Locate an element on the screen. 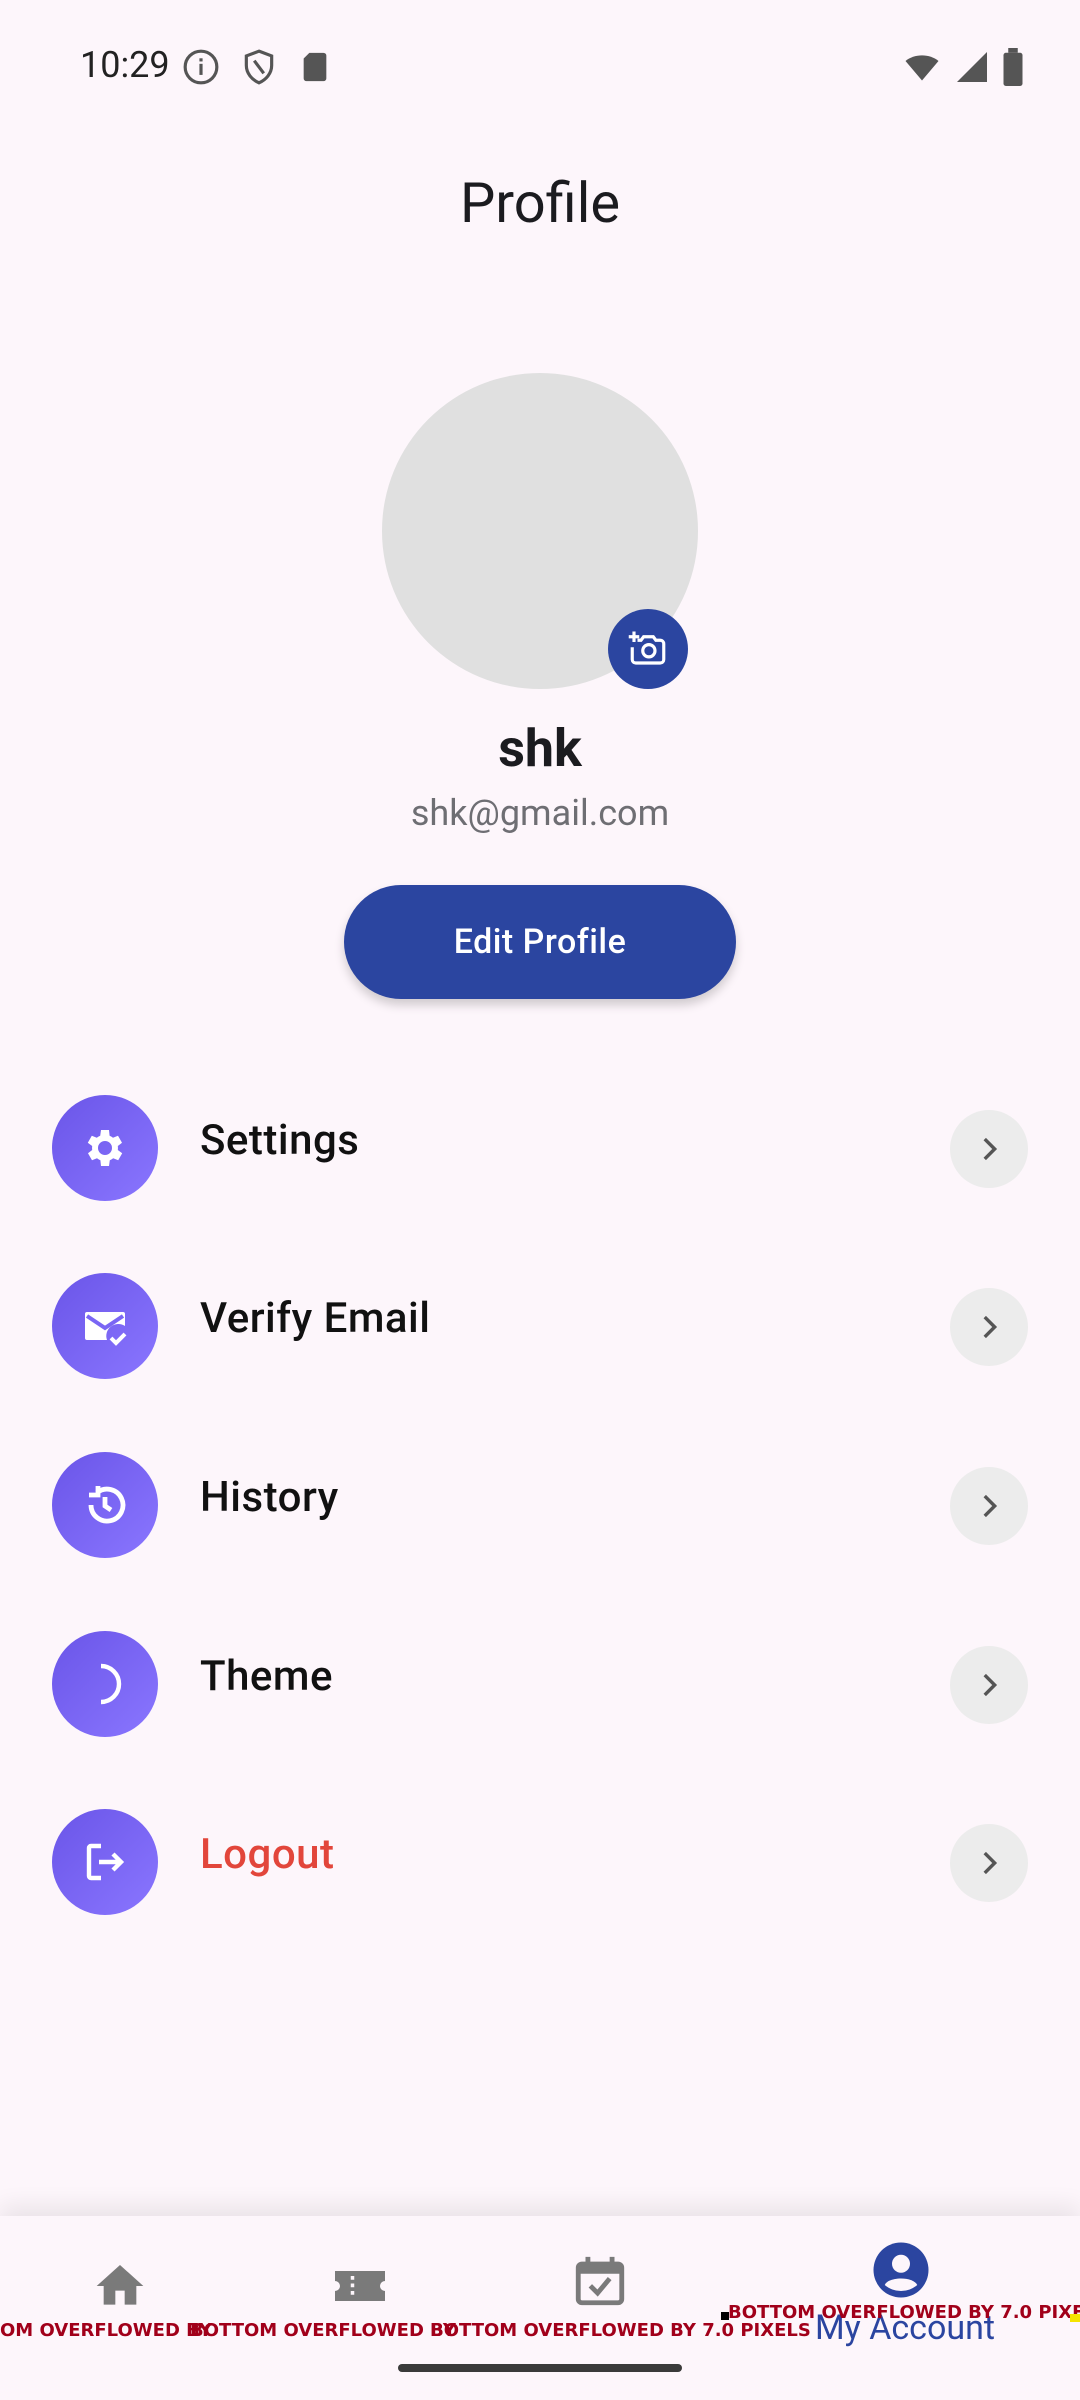  change-photo-button is located at coordinates (648, 649).